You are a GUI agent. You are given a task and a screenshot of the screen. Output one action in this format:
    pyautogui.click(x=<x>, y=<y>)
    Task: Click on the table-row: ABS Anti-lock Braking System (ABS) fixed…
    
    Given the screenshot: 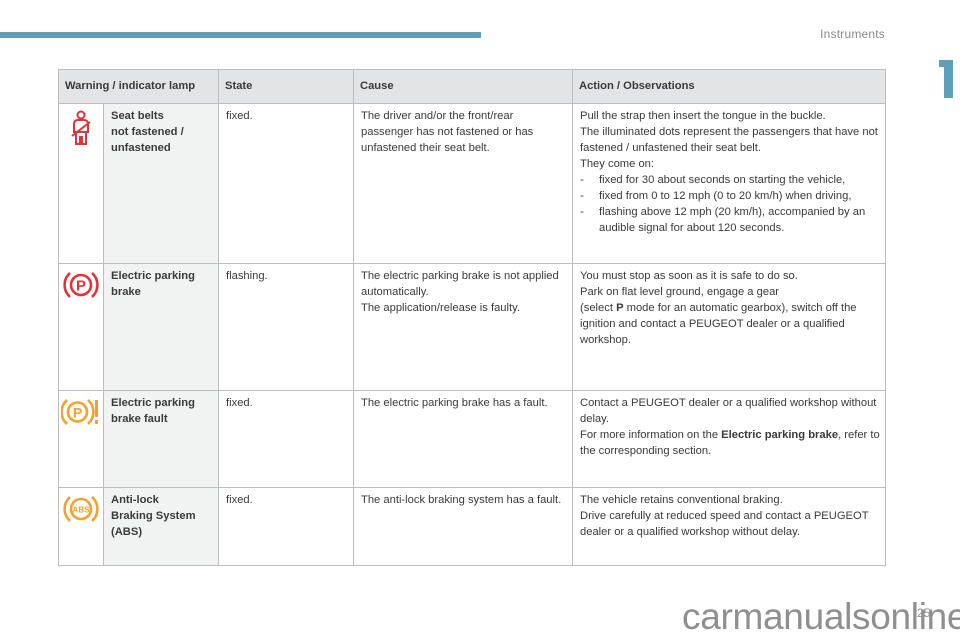 What is the action you would take?
    pyautogui.click(x=472, y=526)
    